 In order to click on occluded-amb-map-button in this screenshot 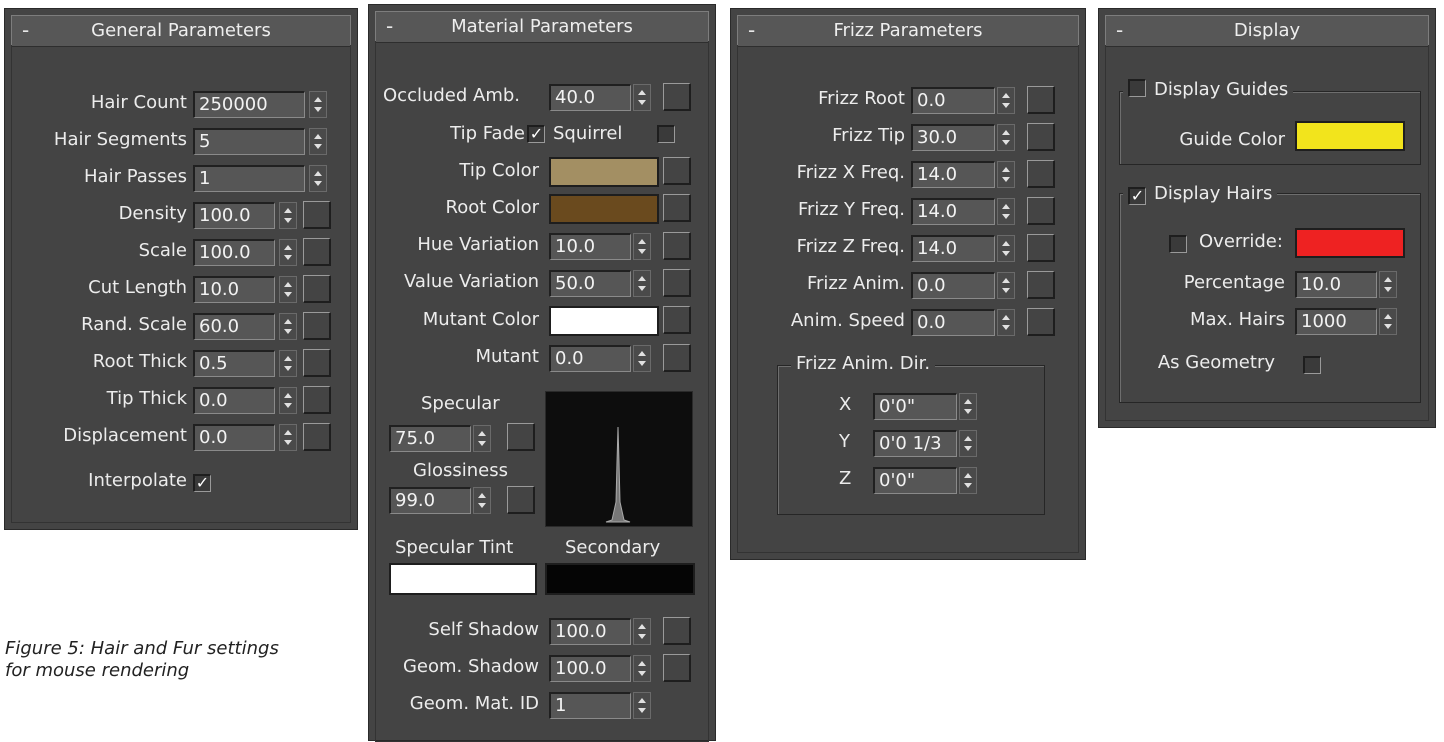, I will do `click(677, 97)`.